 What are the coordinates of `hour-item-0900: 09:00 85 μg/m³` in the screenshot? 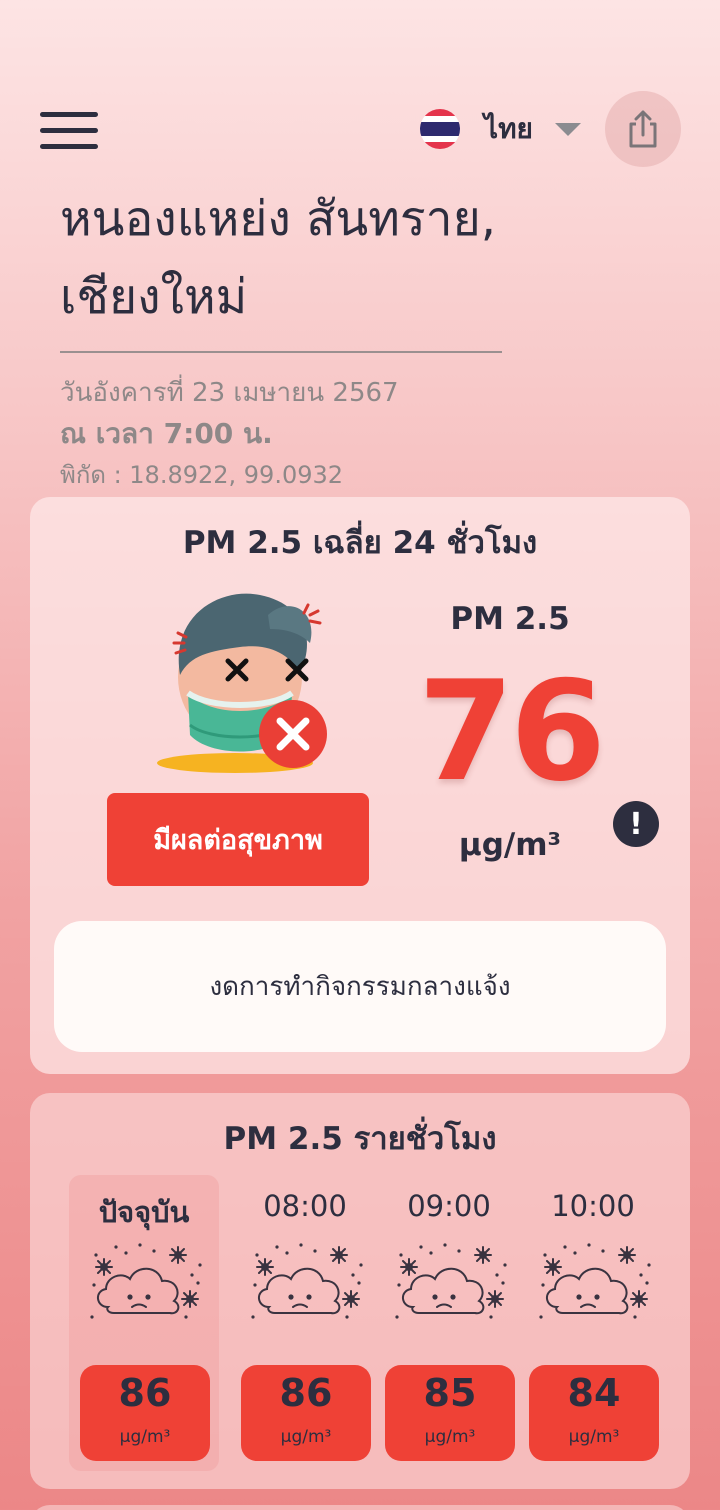 It's located at (449, 1323).